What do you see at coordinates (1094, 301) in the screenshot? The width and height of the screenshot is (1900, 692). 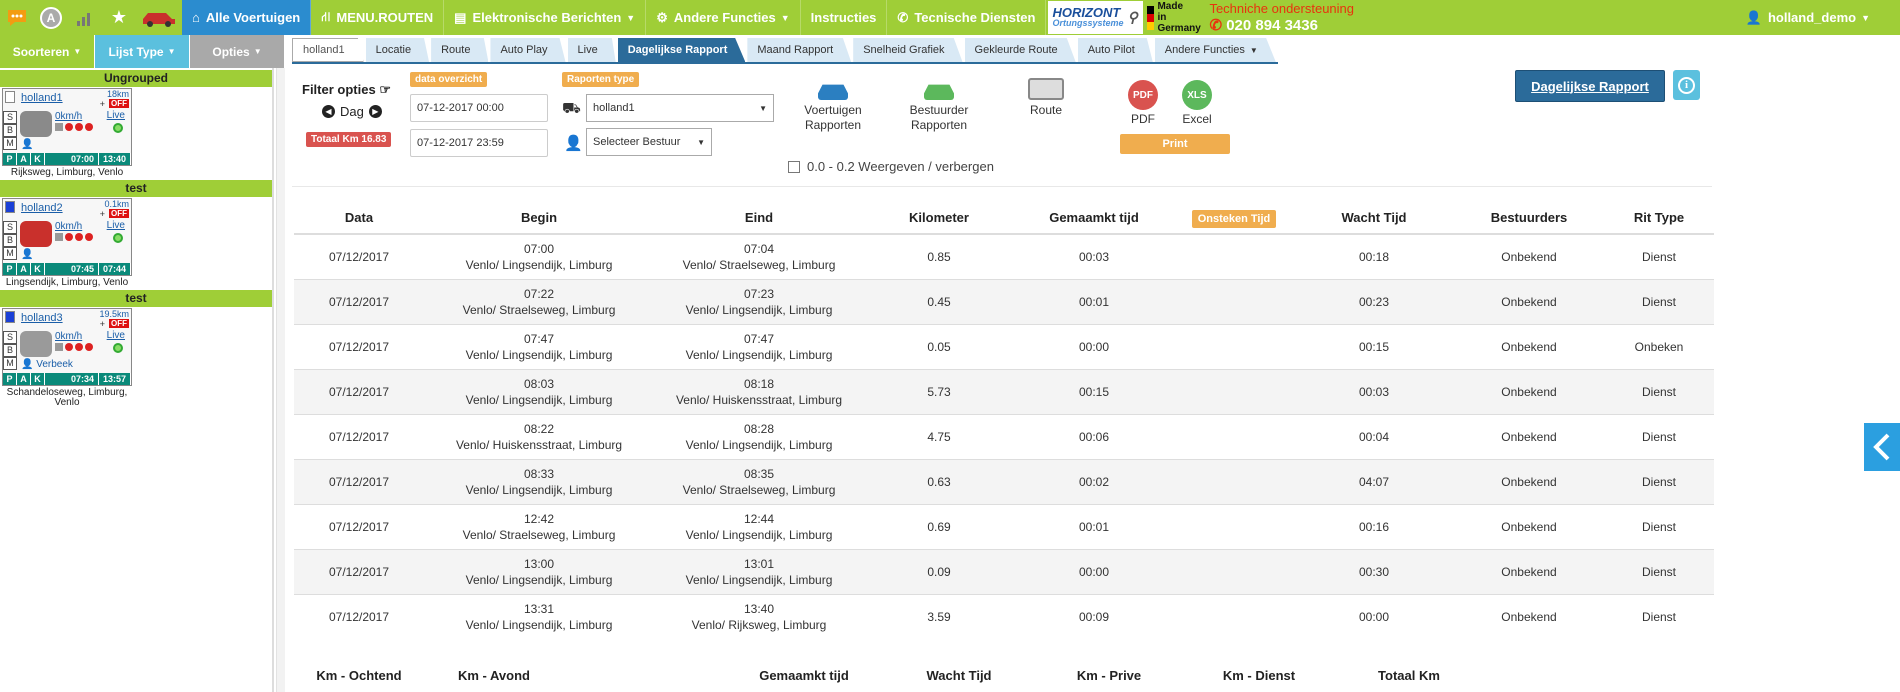 I see `cell-made-time: 00:01` at bounding box center [1094, 301].